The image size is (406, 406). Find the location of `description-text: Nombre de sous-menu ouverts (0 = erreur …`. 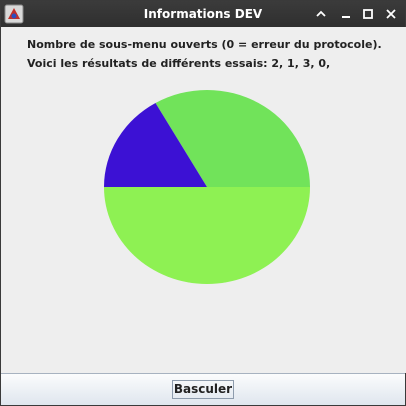

description-text: Nombre de sous-menu ouverts (0 = erreur … is located at coordinates (204, 44).